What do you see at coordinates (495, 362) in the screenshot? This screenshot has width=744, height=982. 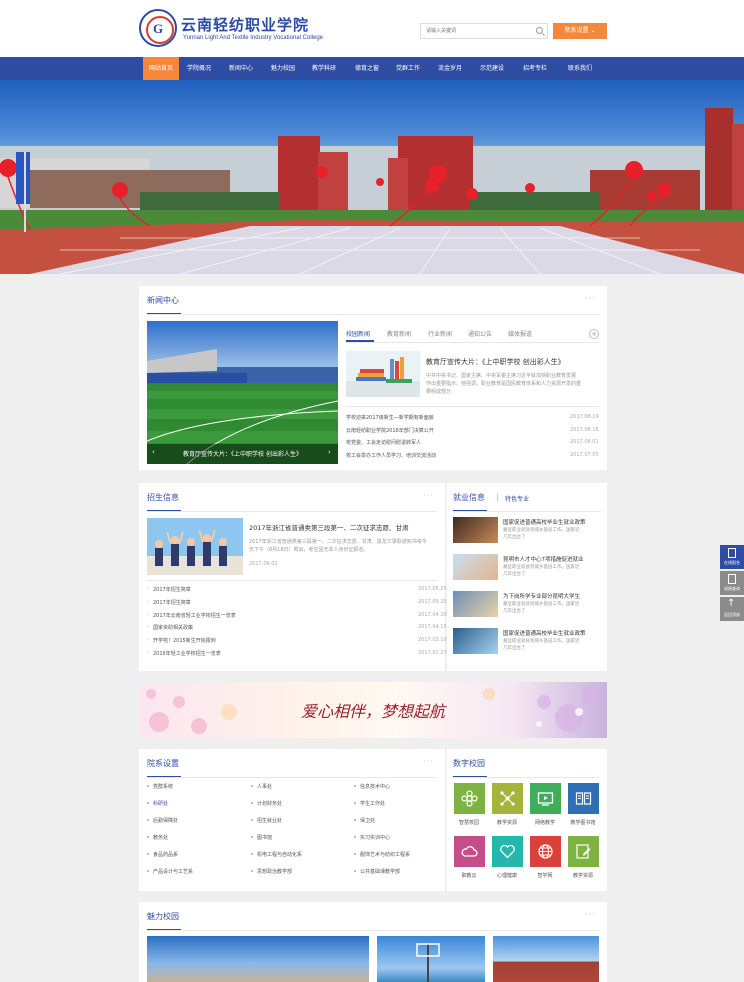 I see `featured-news-title: 教育厅宣传大片：《上中职学校 创出彩人生》` at bounding box center [495, 362].